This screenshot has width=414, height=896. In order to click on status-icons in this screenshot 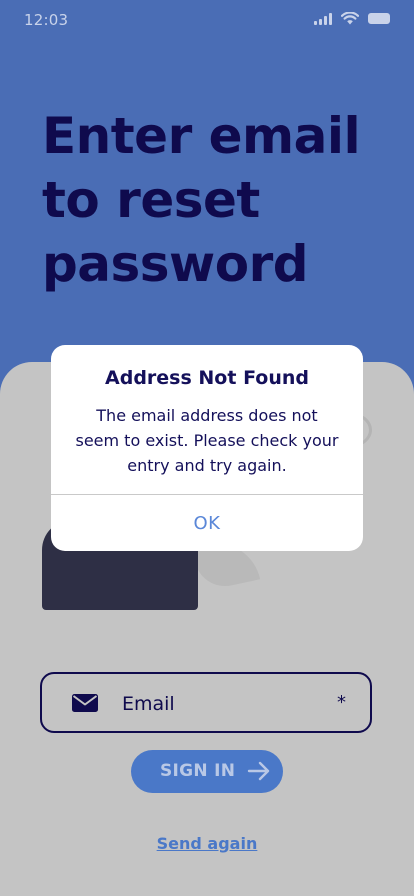, I will do `click(352, 18)`.